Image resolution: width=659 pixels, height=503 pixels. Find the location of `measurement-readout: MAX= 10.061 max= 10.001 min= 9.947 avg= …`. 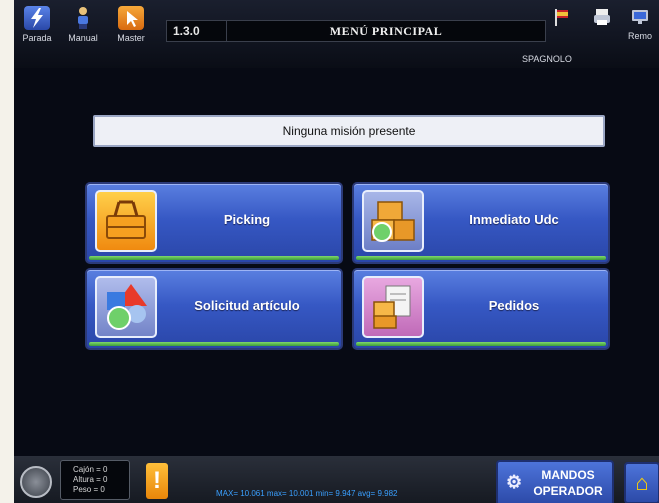

measurement-readout: MAX= 10.061 max= 10.001 min= 9.947 avg= … is located at coordinates (307, 493).